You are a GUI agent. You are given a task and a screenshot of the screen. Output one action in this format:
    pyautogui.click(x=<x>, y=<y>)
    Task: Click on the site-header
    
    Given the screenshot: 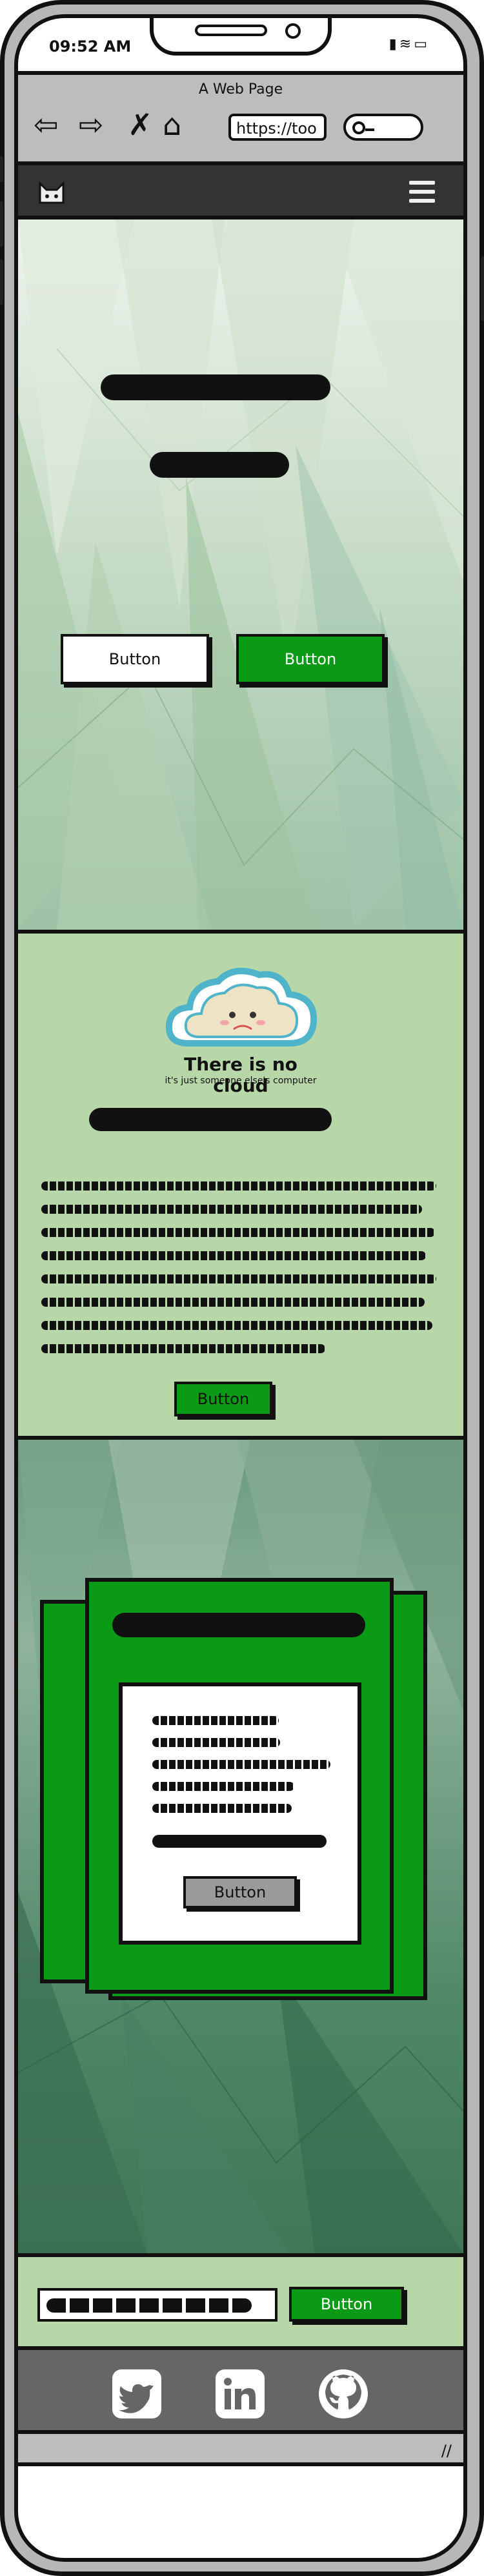 What is the action you would take?
    pyautogui.click(x=240, y=193)
    